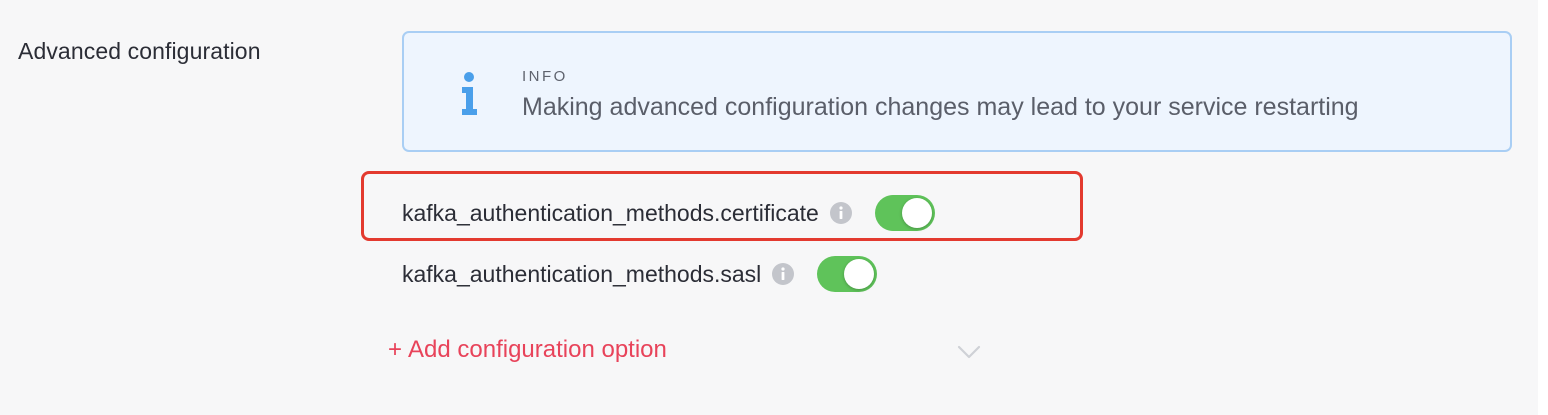  I want to click on config-option-certificate: kafka_authentication_methods.certificate, so click(668, 213).